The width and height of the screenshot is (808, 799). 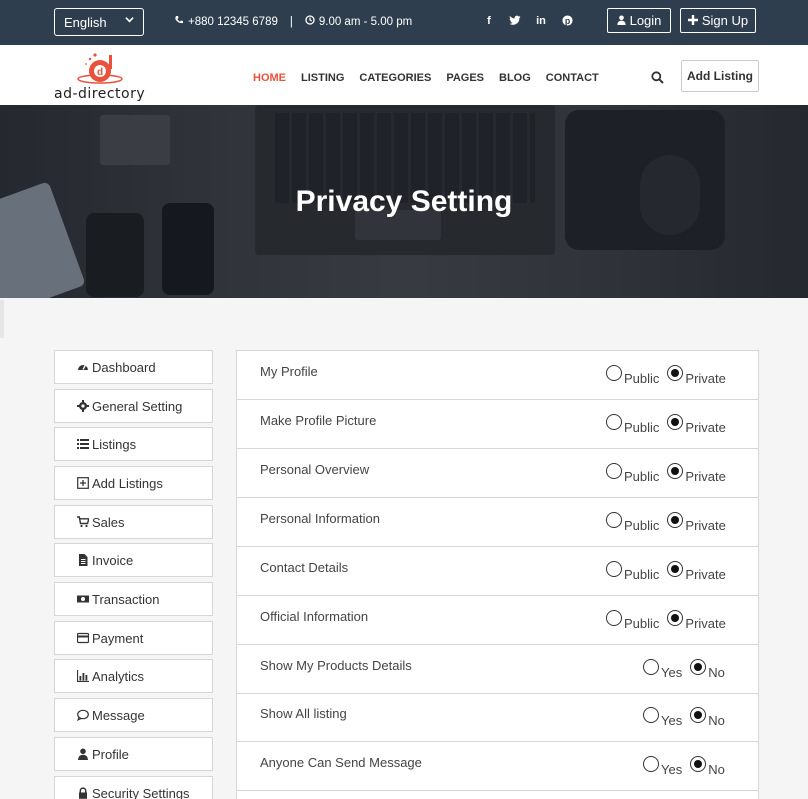 What do you see at coordinates (657, 77) in the screenshot?
I see `search-icon` at bounding box center [657, 77].